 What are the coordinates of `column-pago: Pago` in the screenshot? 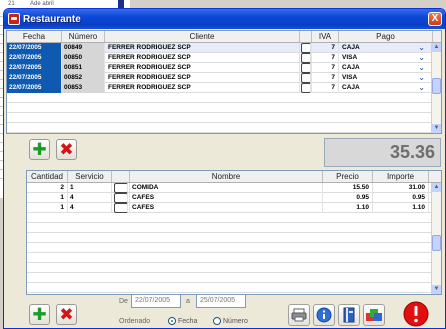 It's located at (386, 36).